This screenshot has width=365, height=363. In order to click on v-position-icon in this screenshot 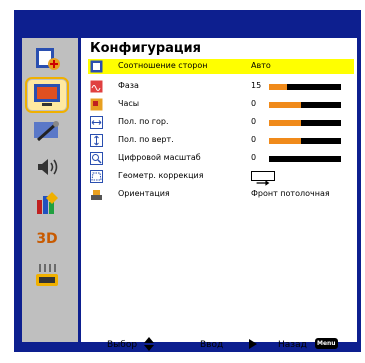, I will do `click(96, 140)`.